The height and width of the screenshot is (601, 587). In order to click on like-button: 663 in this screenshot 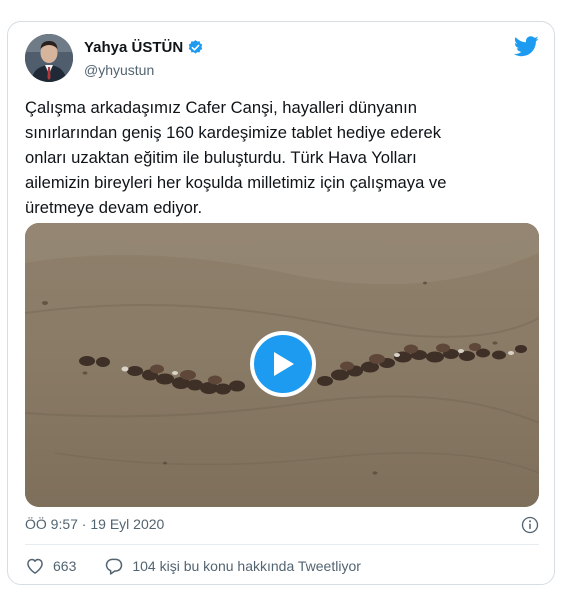, I will do `click(50, 566)`.